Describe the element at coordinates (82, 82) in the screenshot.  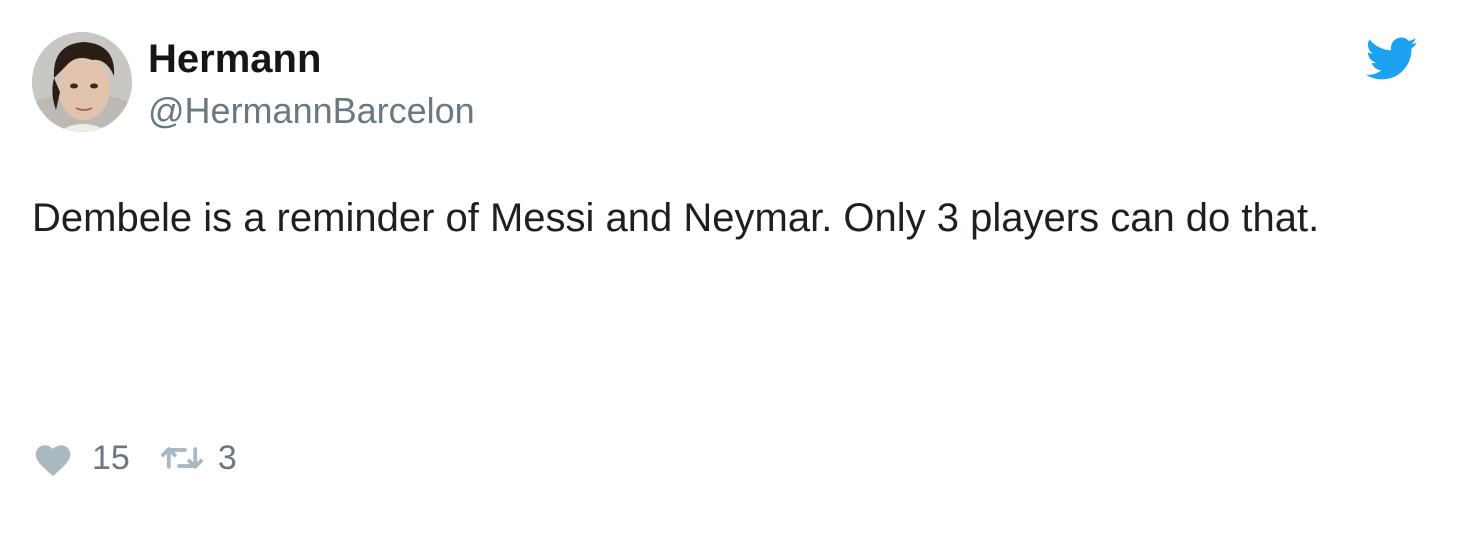
I see `avatar` at that location.